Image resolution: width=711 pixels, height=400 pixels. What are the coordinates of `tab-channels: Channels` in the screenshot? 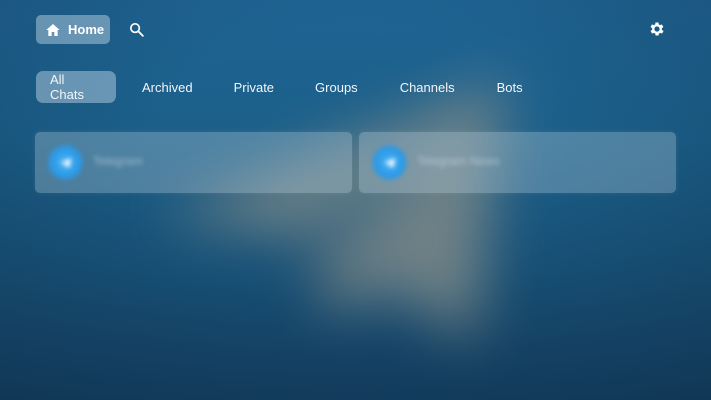 It's located at (427, 87).